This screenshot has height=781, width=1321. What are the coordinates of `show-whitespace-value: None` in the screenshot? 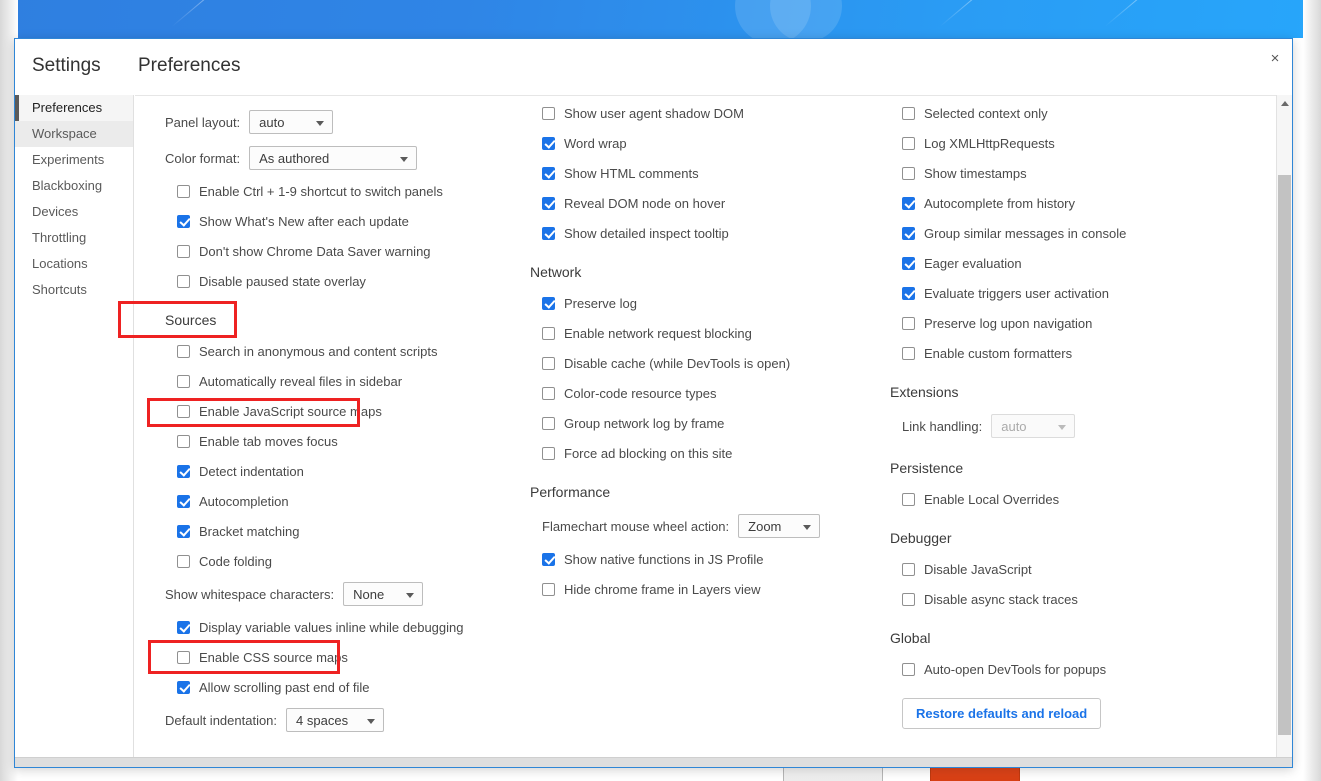 It's located at (369, 594).